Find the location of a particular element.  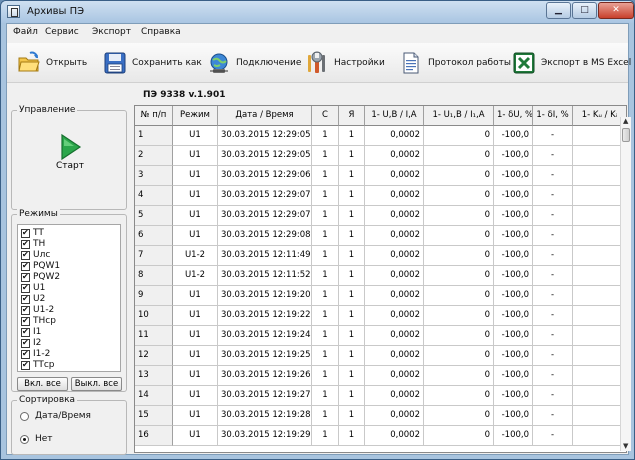

sort-by-date-radio is located at coordinates (24, 416).